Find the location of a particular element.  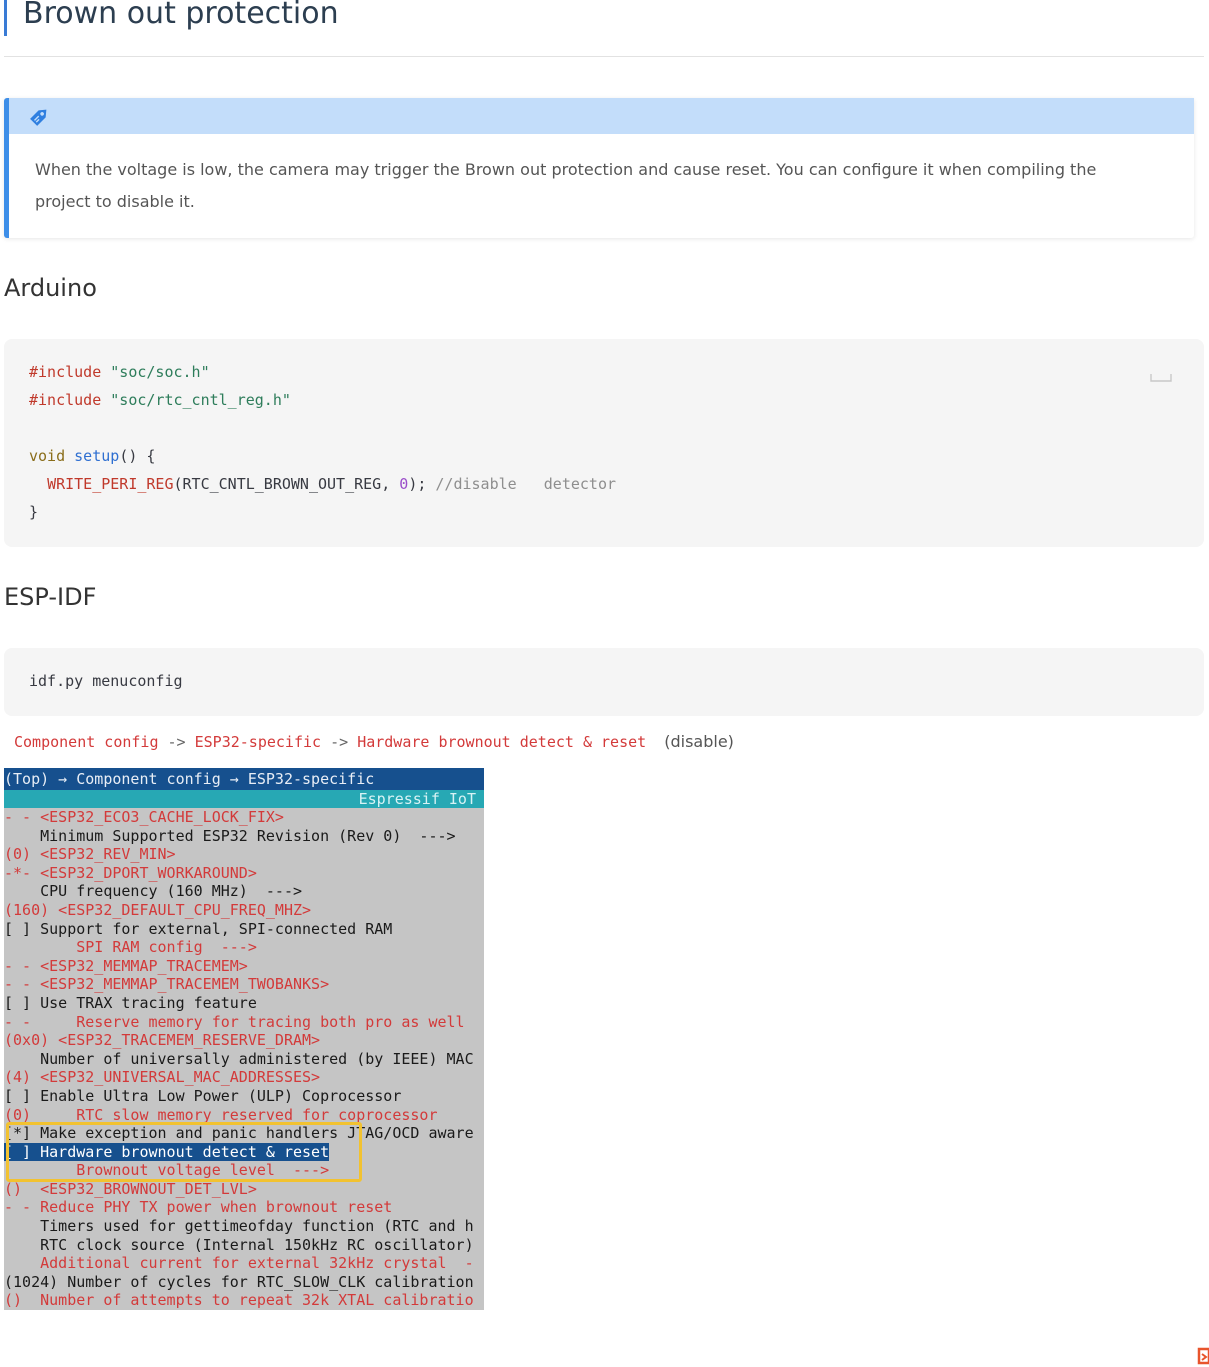

menu-item: (0x0) <ESP32_TRACEMEM_RESERVE_DRAM> is located at coordinates (162, 1040).